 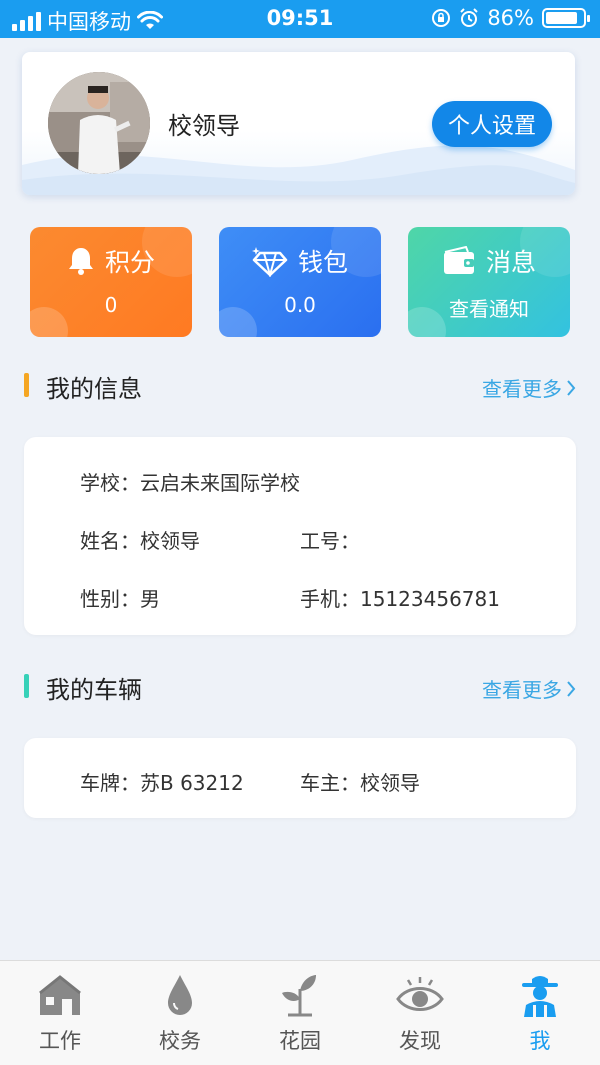 I want to click on my-vehicle-card: 车牌：苏B 63212 车主：校领导, so click(x=300, y=778).